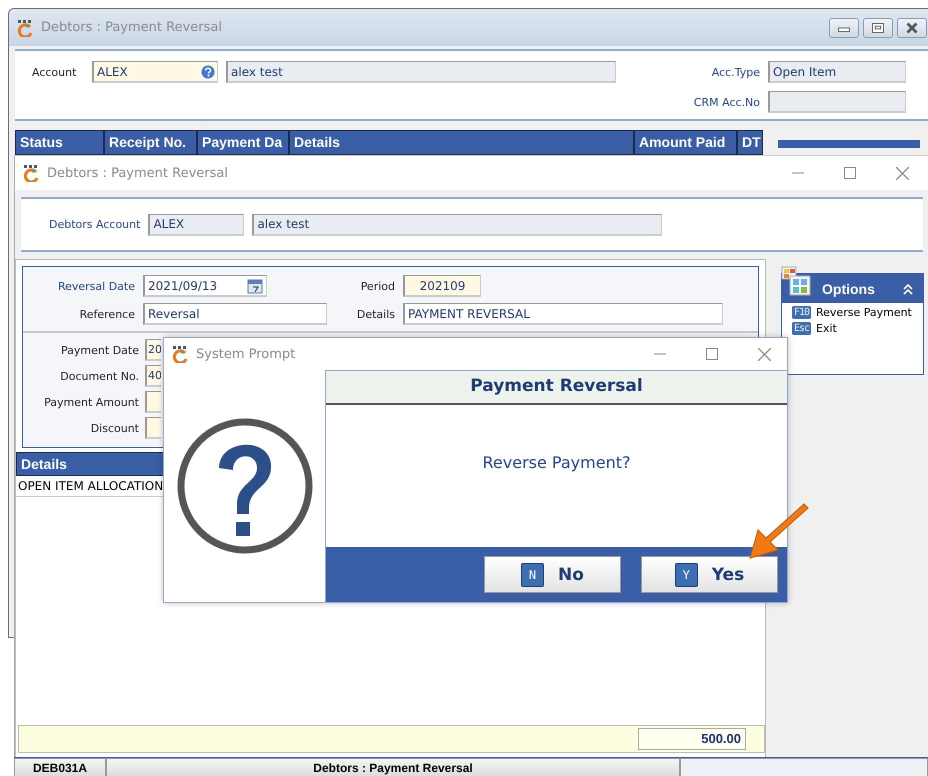 This screenshot has height=776, width=928. Describe the element at coordinates (153, 376) in the screenshot. I see `input-field: 40` at that location.